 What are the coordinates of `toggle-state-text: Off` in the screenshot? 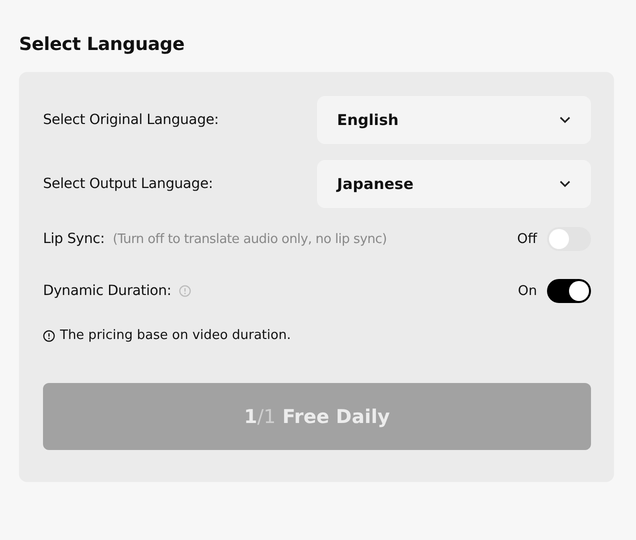 It's located at (527, 239).